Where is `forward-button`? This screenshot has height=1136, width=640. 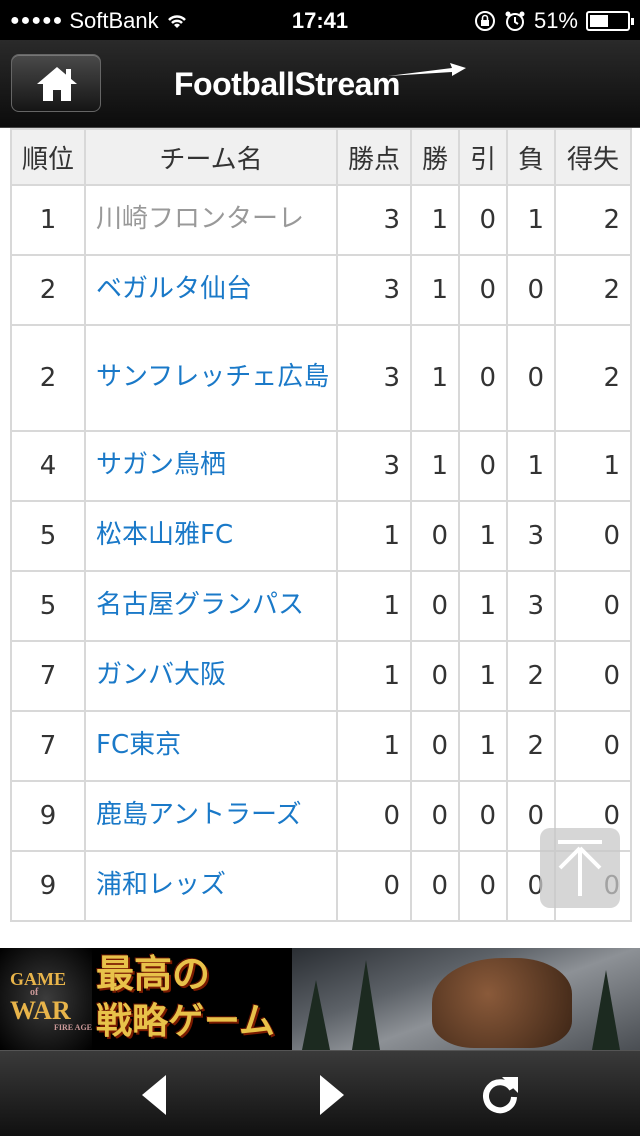
forward-button is located at coordinates (330, 1095).